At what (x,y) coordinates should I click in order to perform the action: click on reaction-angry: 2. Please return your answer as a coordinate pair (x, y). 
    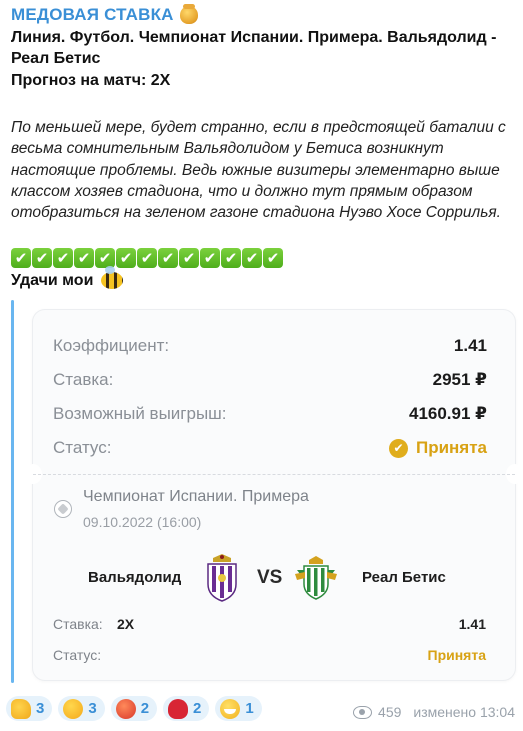
    Looking at the image, I should click on (134, 708).